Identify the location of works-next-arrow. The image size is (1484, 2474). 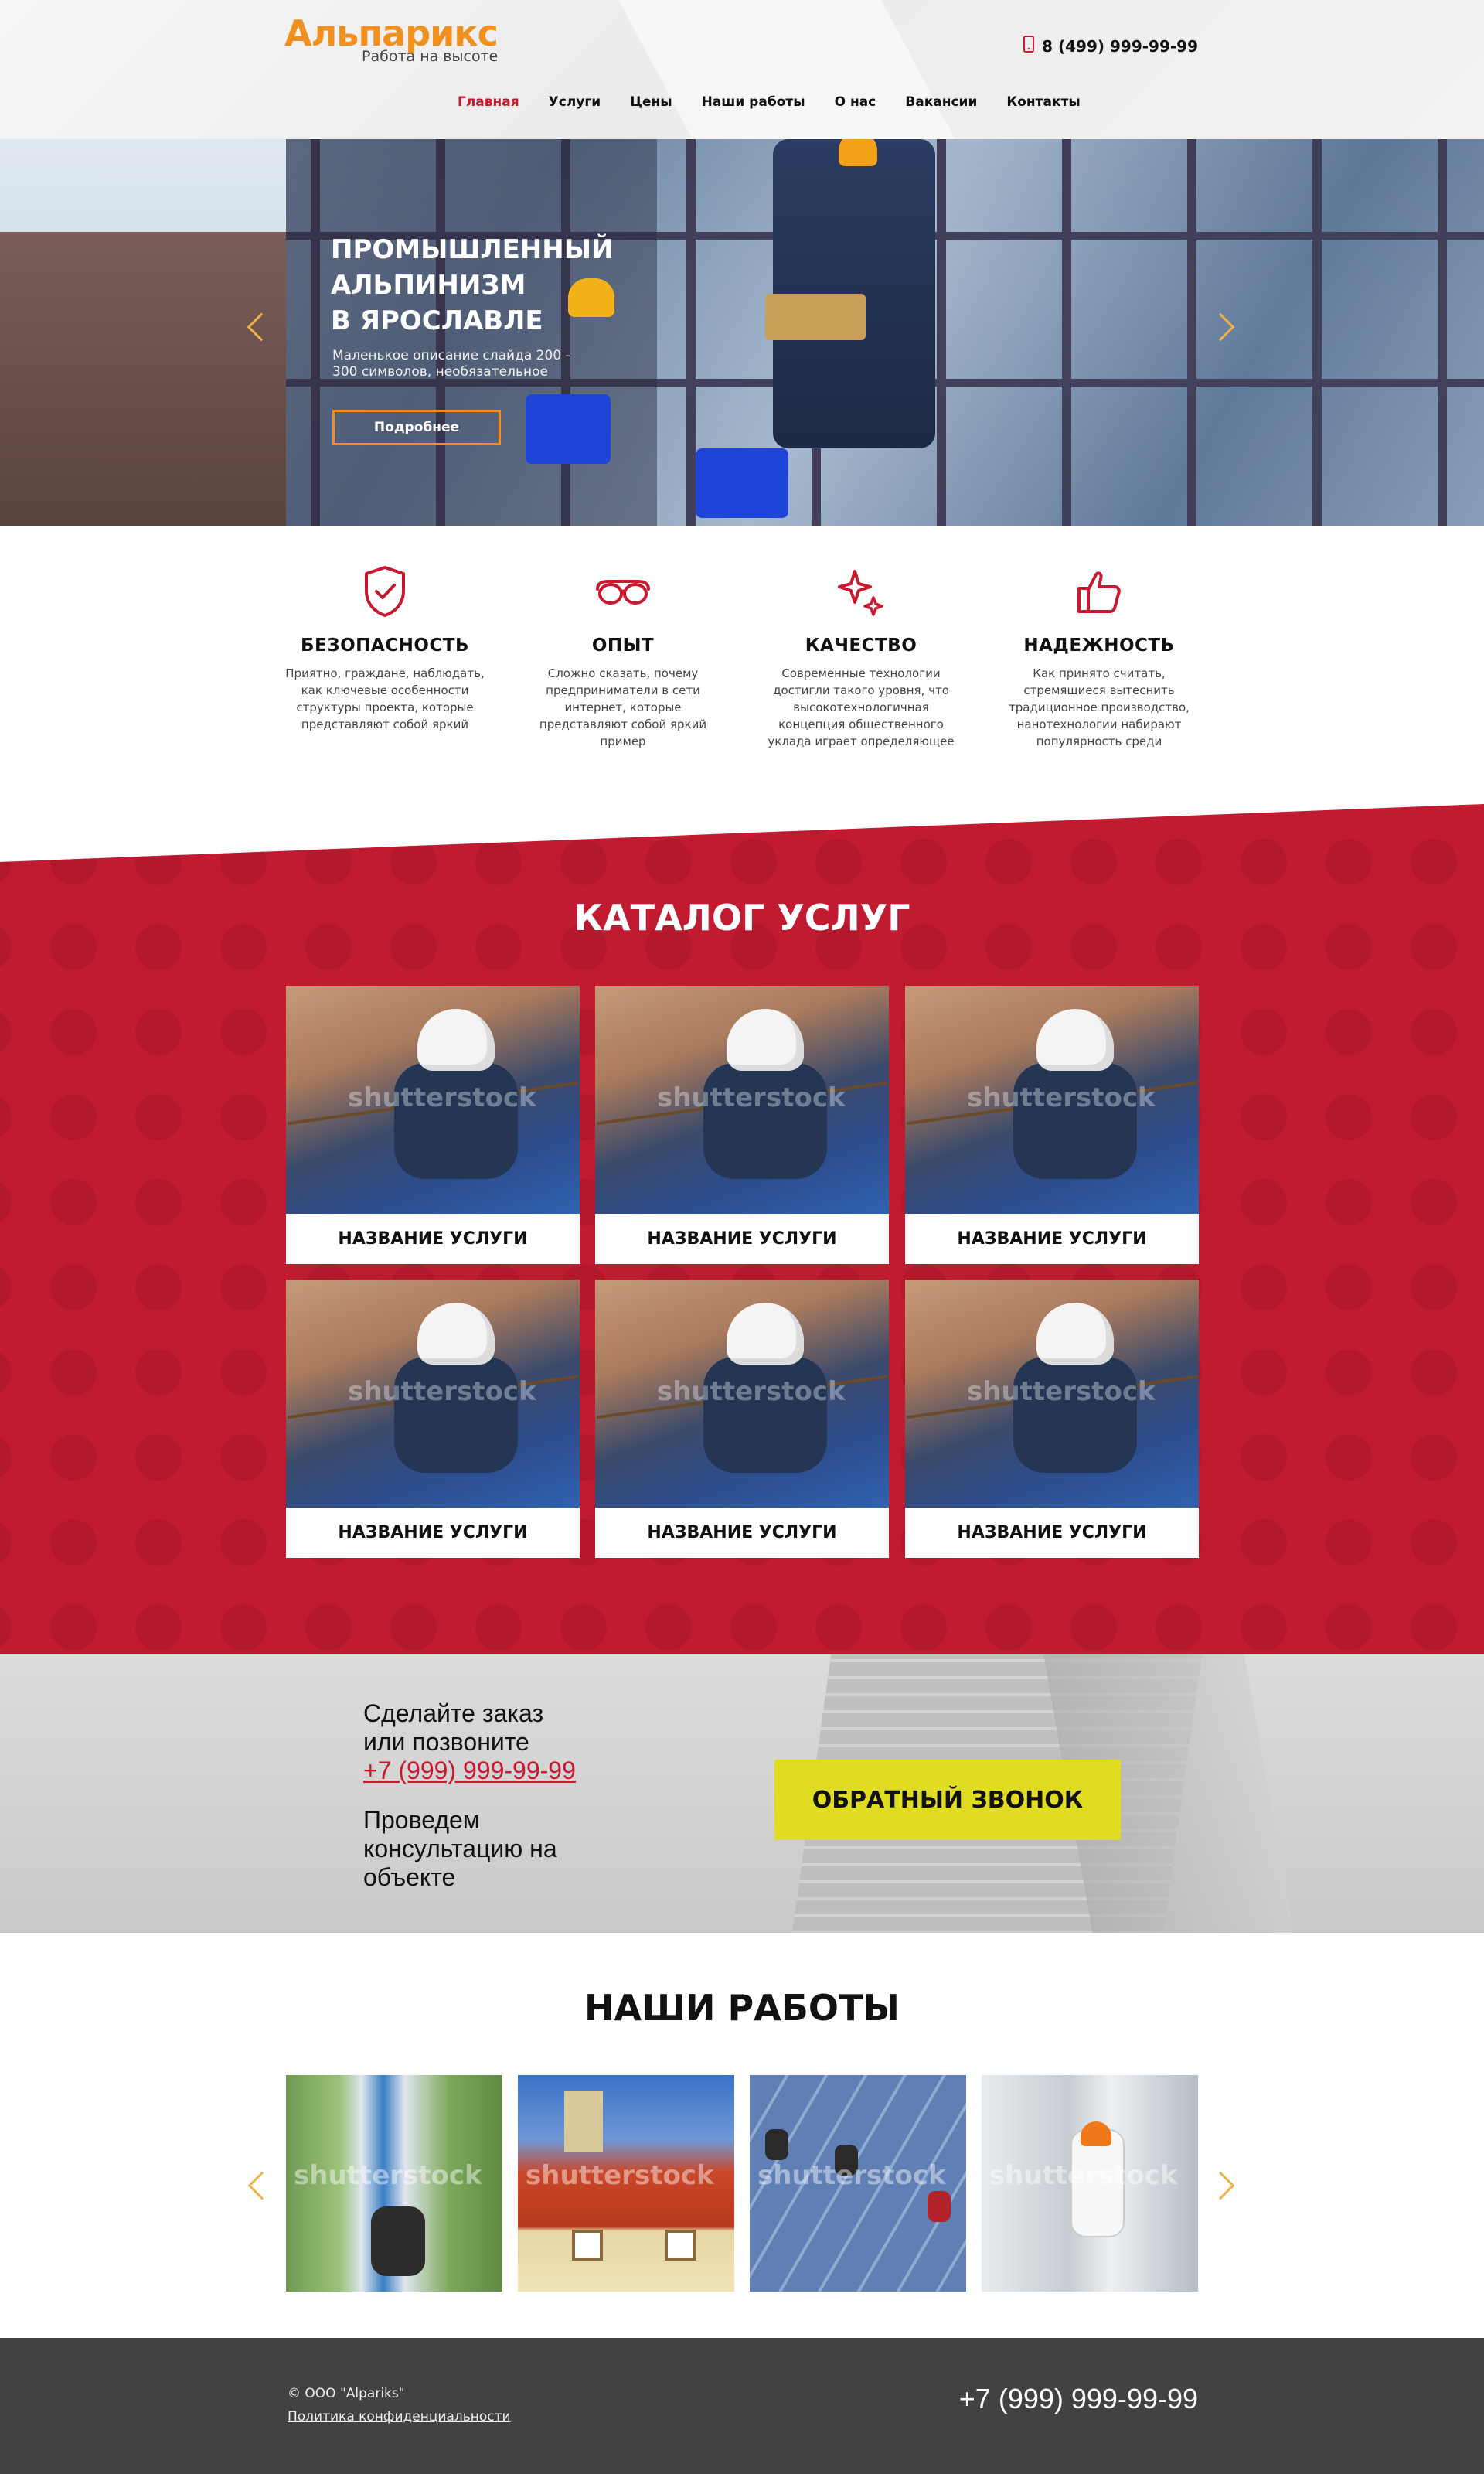
(1220, 2185).